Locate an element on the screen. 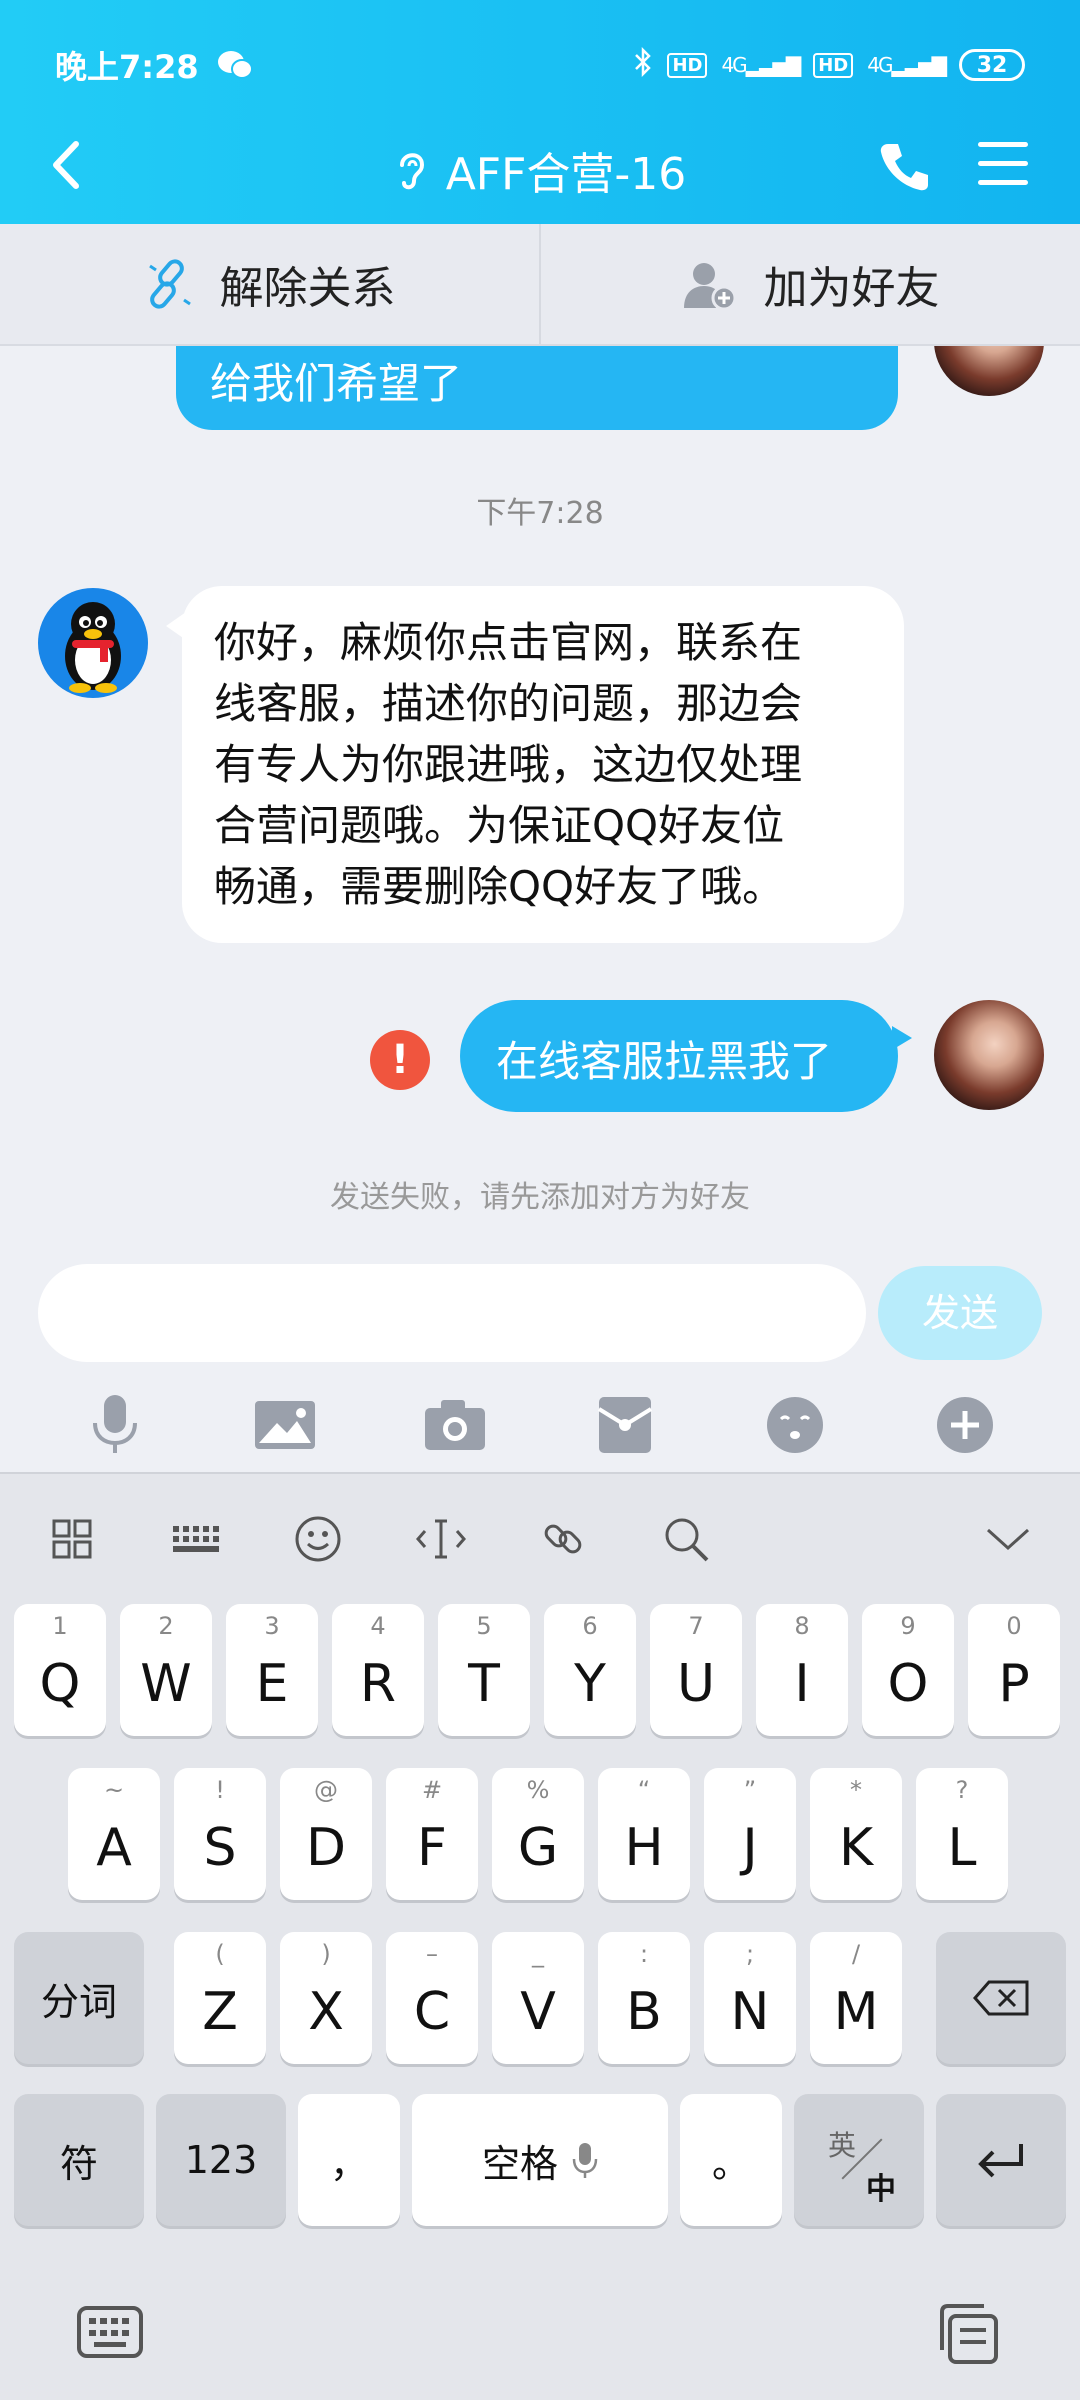 The width and height of the screenshot is (1080, 2400). add-friend-button: 加为好友 is located at coordinates (809, 284).